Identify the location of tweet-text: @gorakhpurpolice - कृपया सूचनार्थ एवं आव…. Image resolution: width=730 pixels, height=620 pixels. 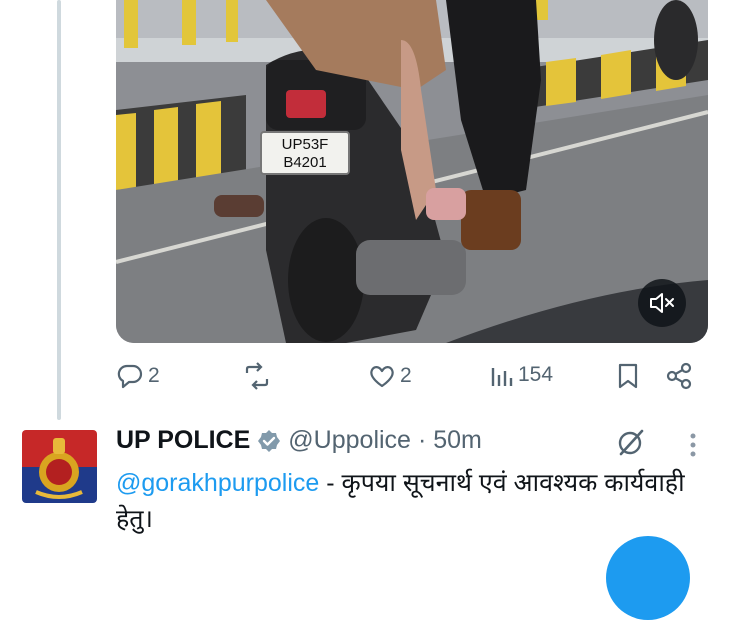
(406, 501).